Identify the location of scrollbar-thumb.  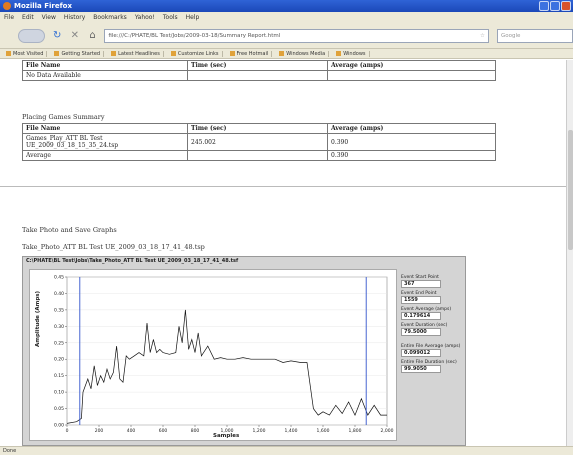
(570, 190).